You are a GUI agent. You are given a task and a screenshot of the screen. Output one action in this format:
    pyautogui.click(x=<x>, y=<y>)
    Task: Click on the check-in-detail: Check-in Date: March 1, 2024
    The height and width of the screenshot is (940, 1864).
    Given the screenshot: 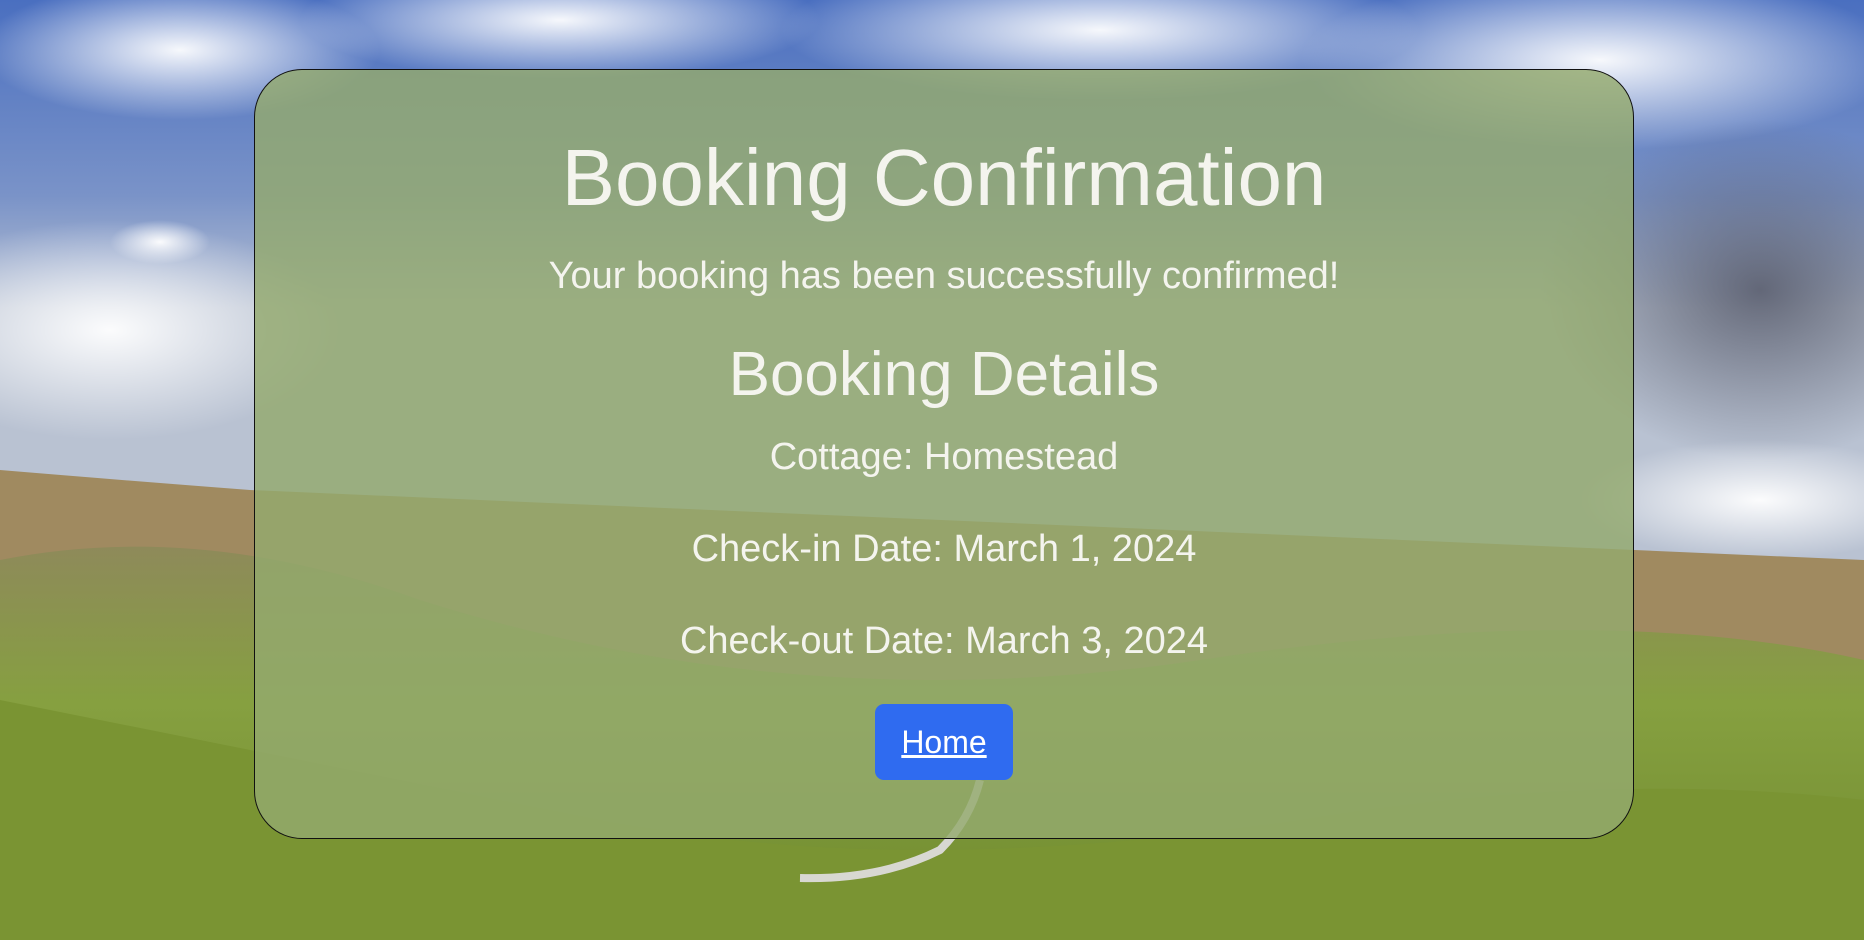 What is the action you would take?
    pyautogui.click(x=944, y=549)
    